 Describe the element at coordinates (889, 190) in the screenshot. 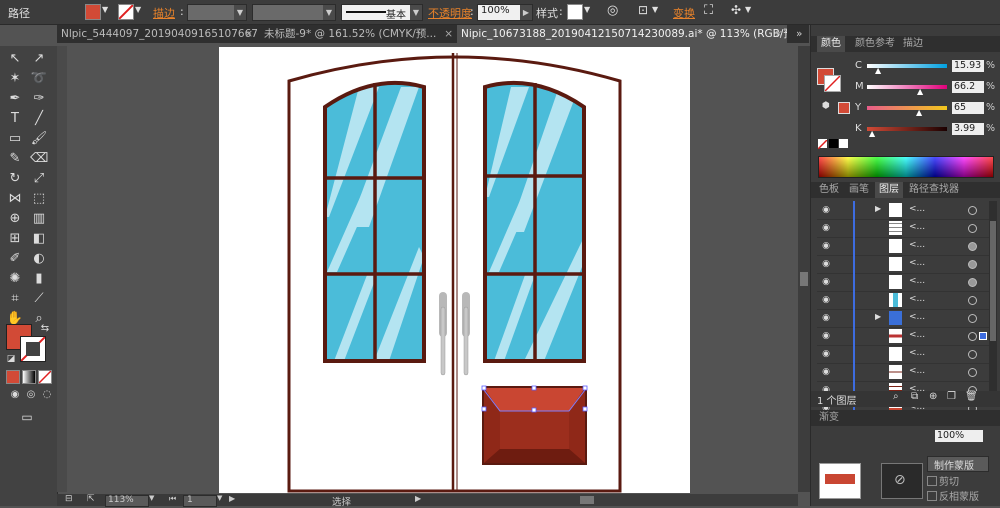

I see `tab-layers: 图层` at that location.